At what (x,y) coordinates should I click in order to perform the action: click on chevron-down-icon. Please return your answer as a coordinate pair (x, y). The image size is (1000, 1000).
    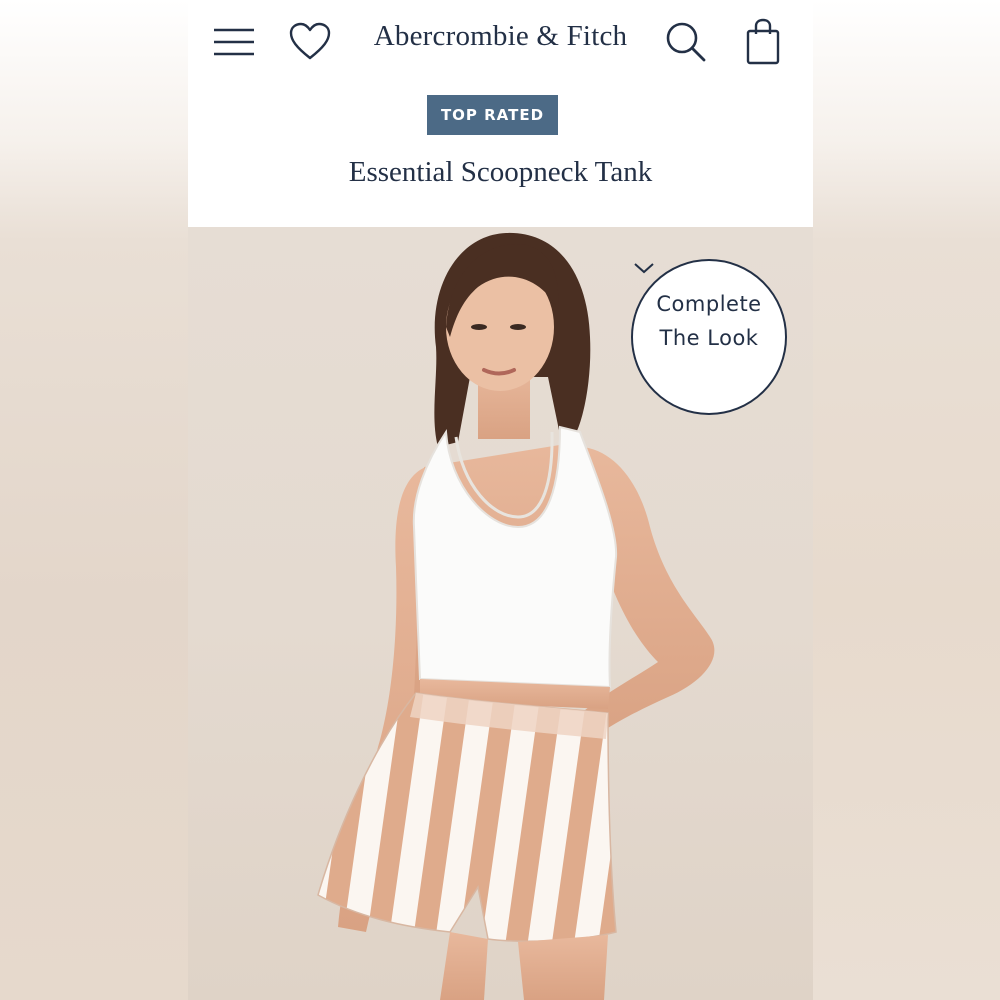
    Looking at the image, I should click on (644, 268).